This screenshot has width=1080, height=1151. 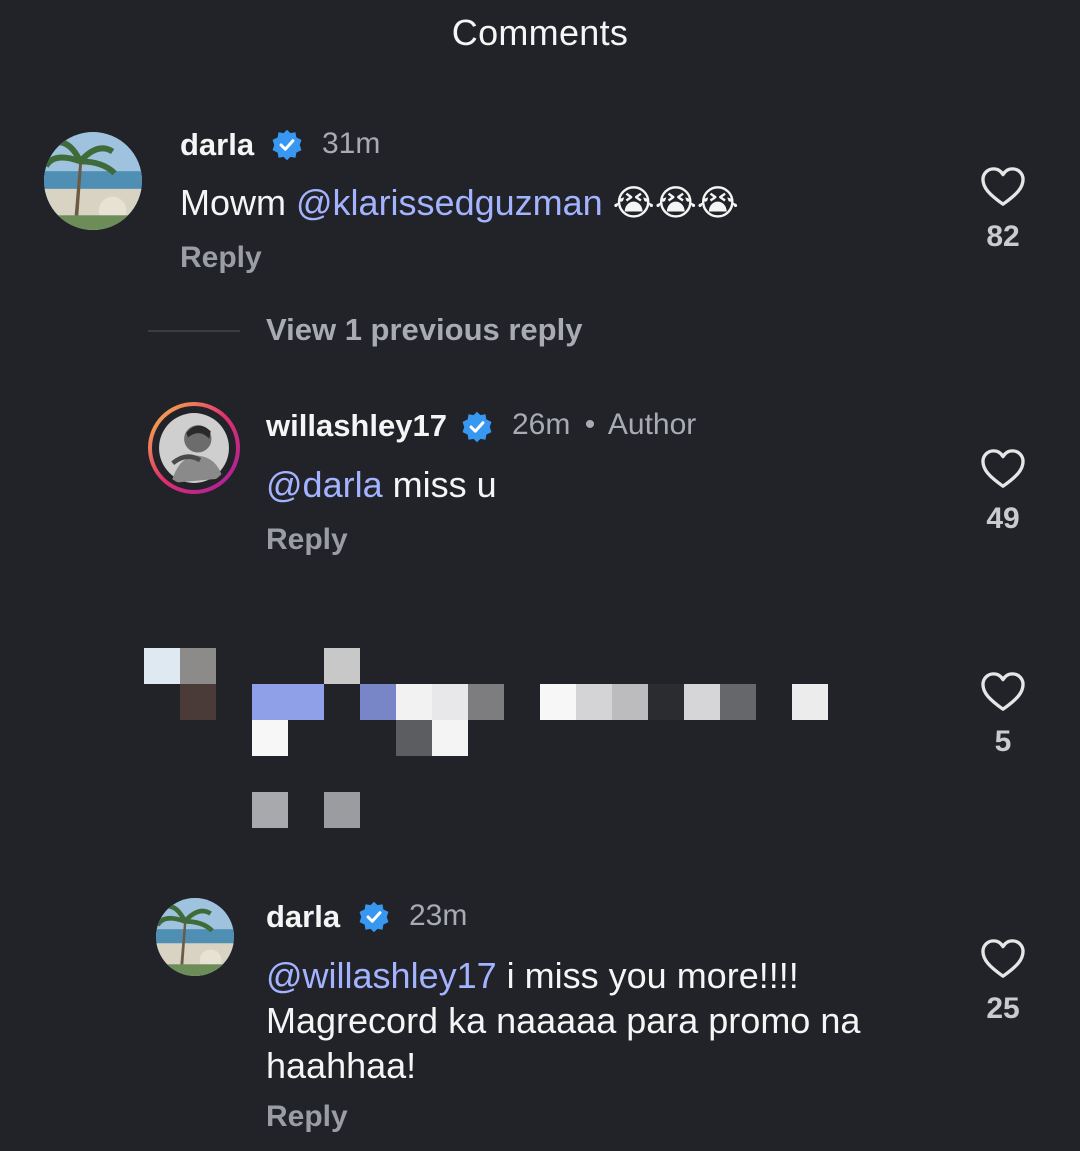 I want to click on like-count: 5, so click(x=1003, y=741).